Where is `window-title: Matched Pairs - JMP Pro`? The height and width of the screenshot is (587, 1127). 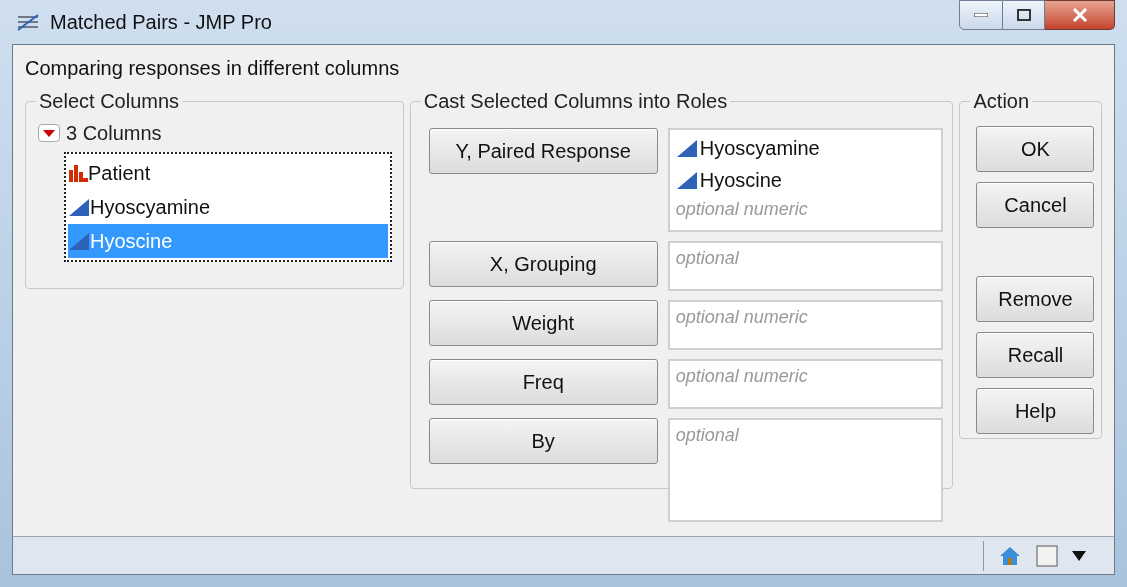
window-title: Matched Pairs - JMP Pro is located at coordinates (161, 22).